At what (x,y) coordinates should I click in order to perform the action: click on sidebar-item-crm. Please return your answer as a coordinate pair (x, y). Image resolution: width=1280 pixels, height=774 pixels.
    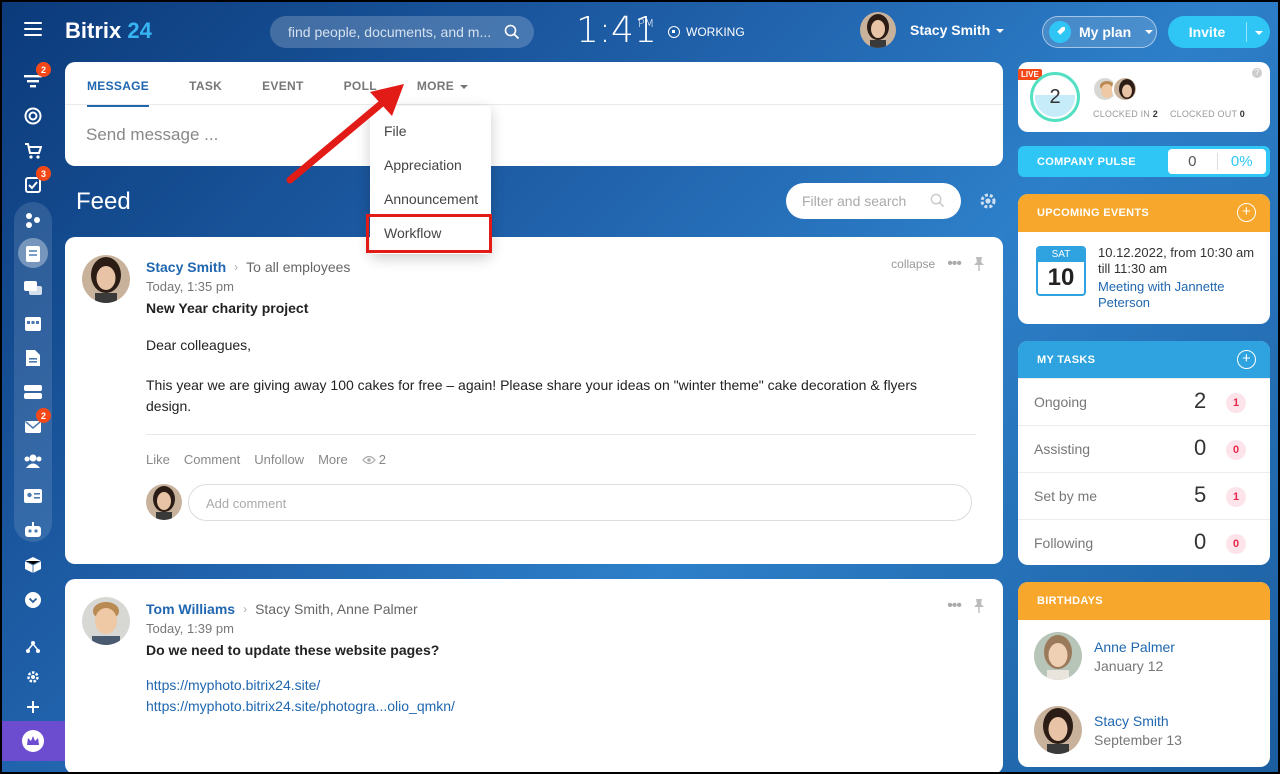
    Looking at the image, I should click on (33, 220).